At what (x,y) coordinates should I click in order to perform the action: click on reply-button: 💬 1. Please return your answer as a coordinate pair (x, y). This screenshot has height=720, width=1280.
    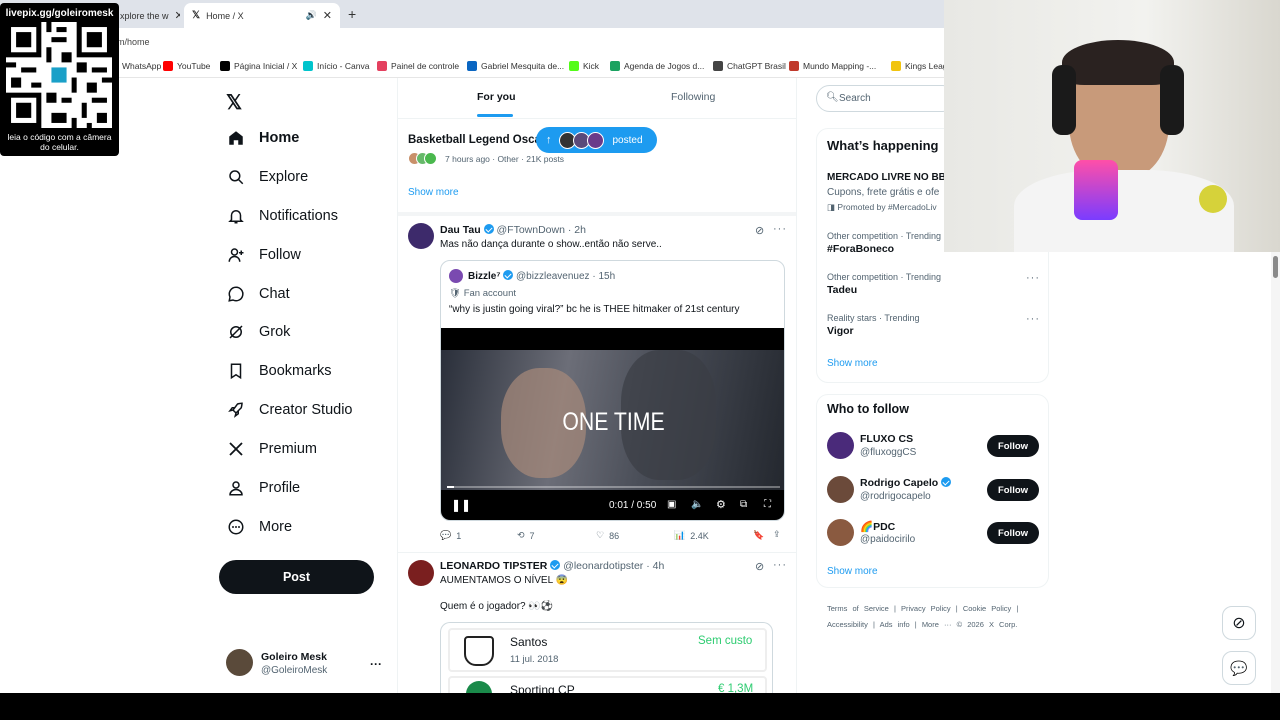
    Looking at the image, I should click on (450, 535).